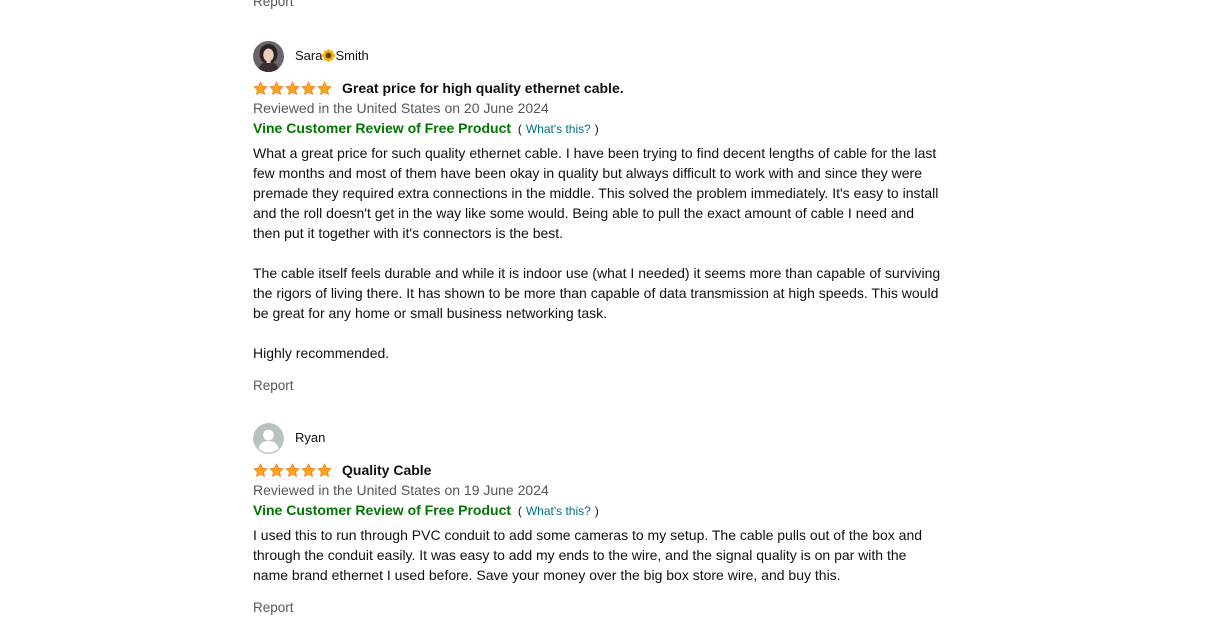 Image resolution: width=1208 pixels, height=634 pixels. I want to click on avatar, so click(268, 56).